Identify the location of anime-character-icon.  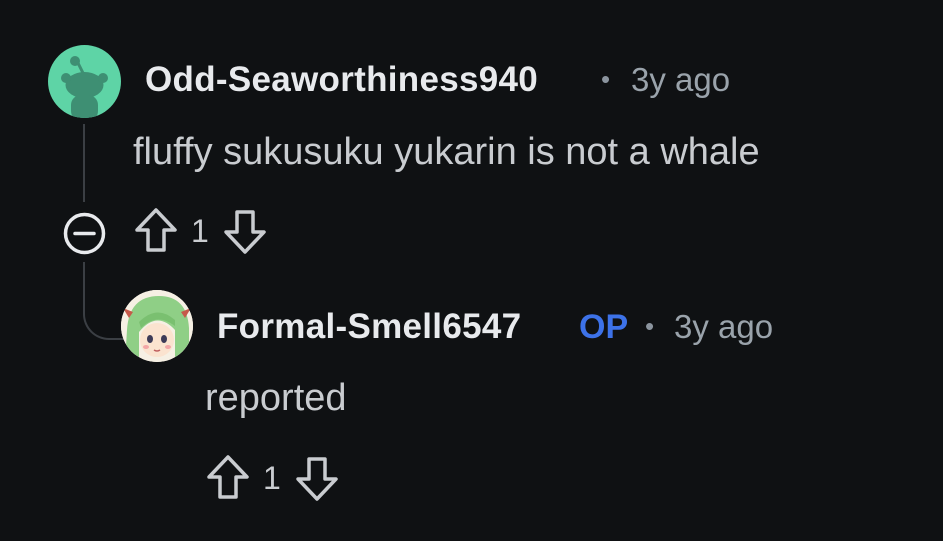
(157, 326).